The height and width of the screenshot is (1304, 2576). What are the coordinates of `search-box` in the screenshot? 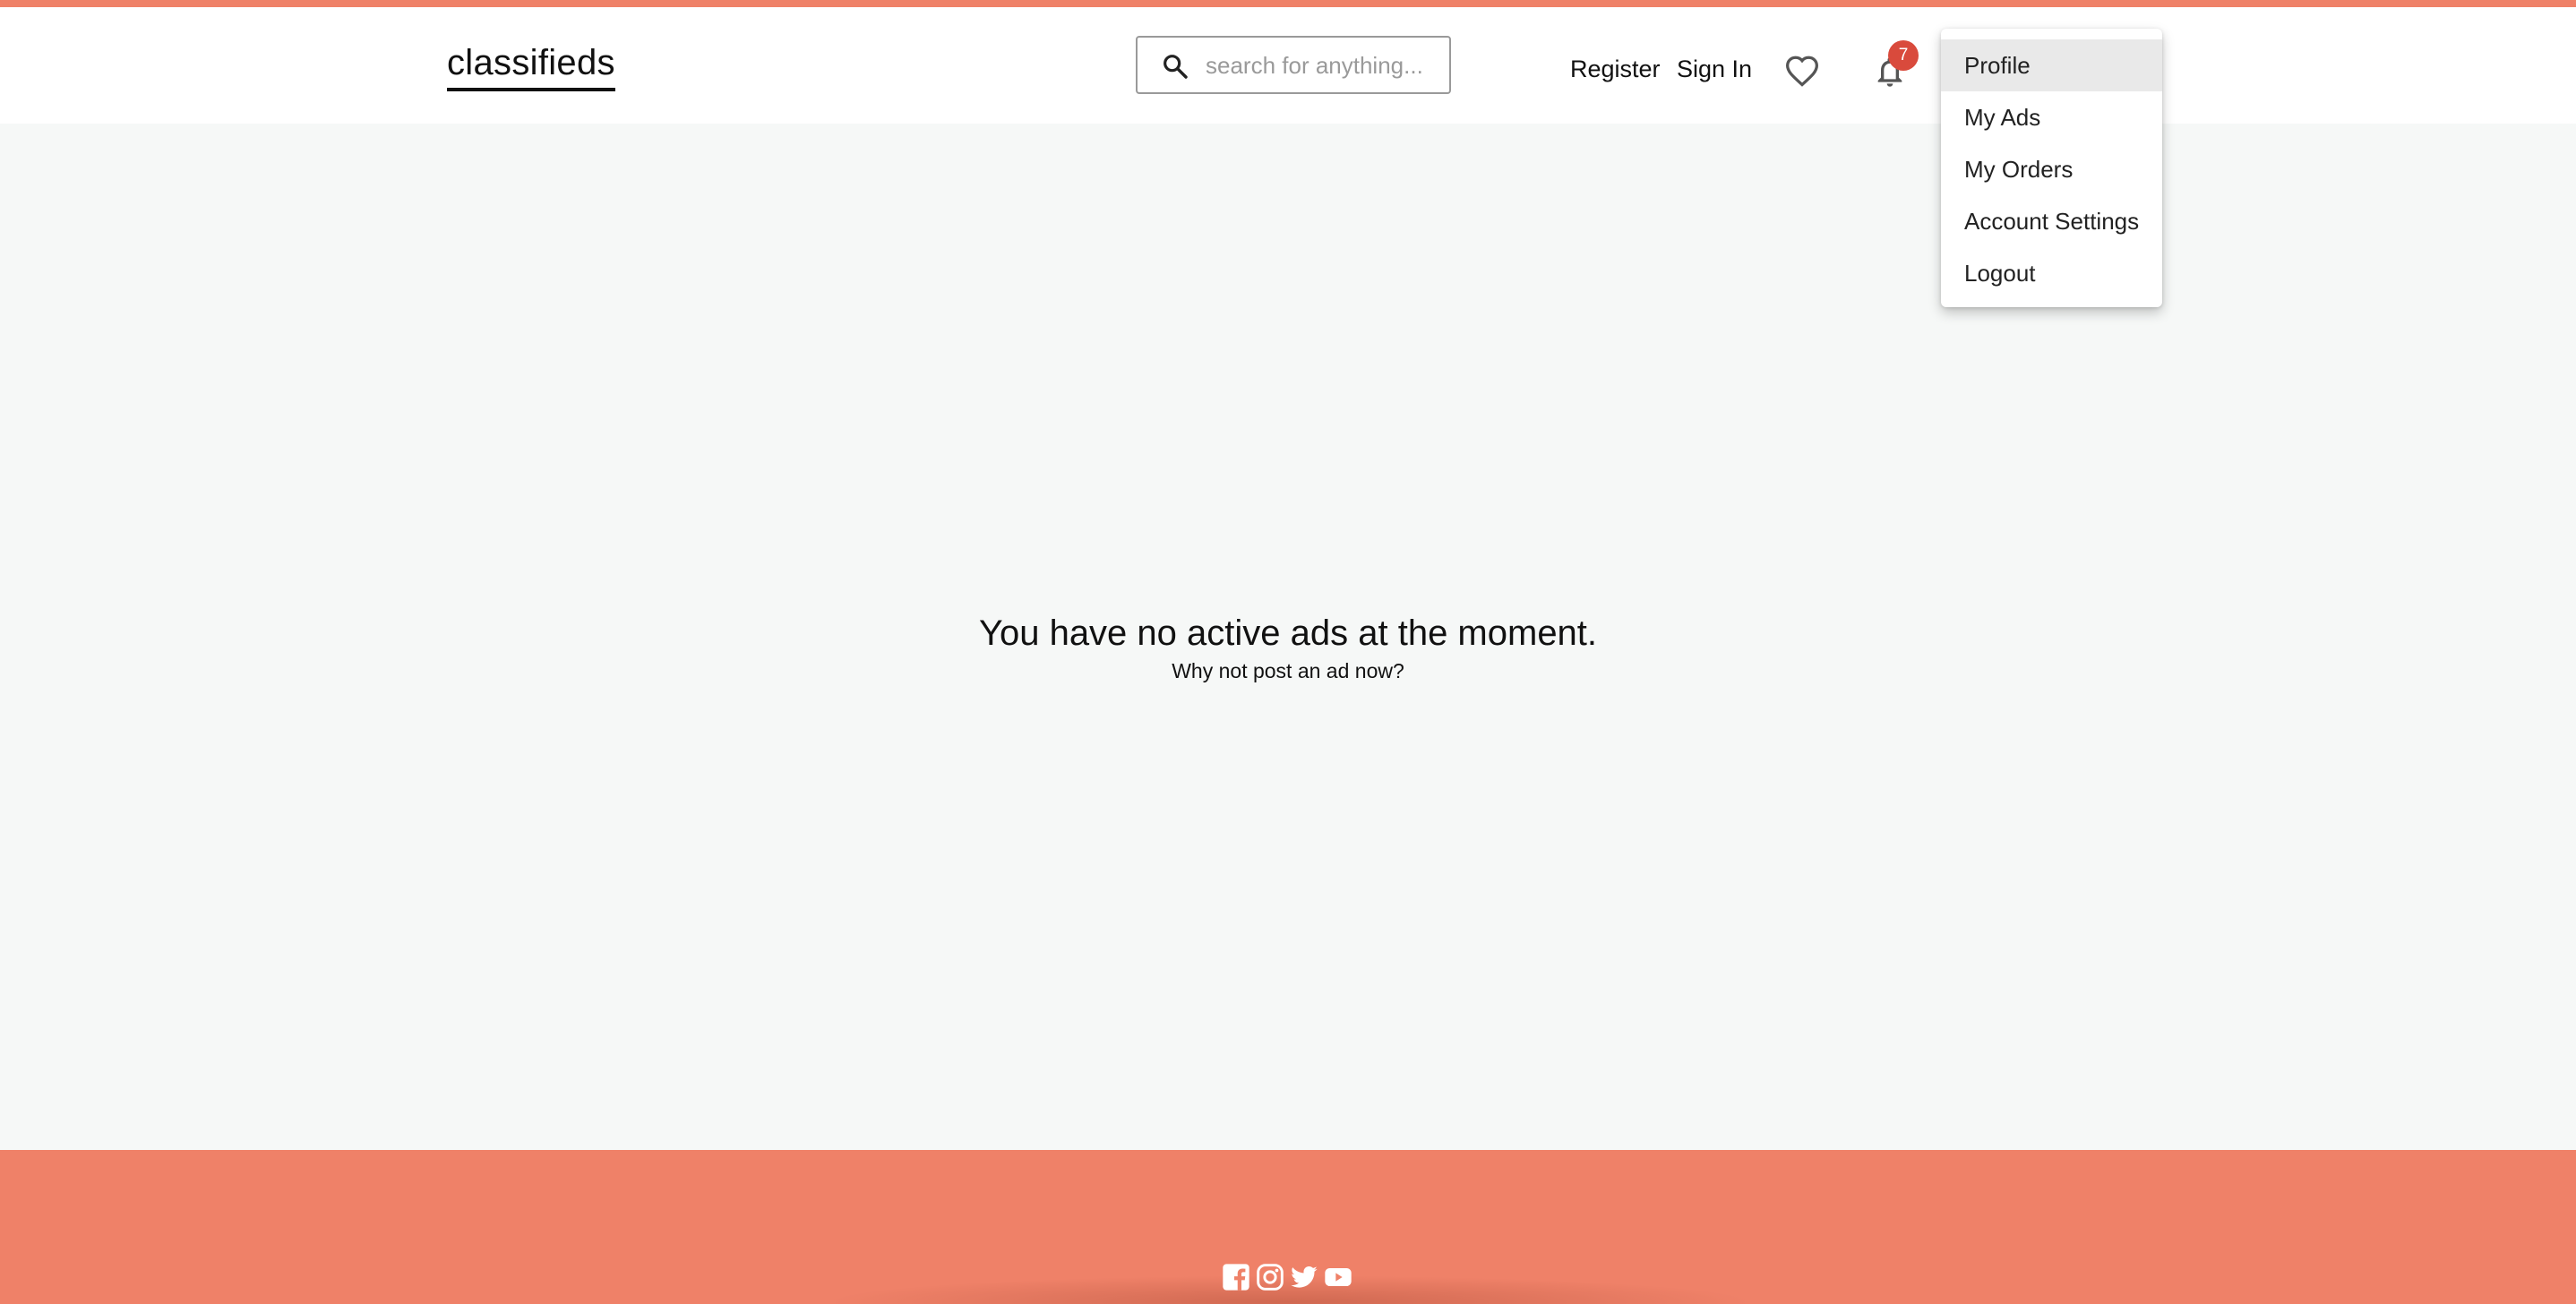 It's located at (1293, 65).